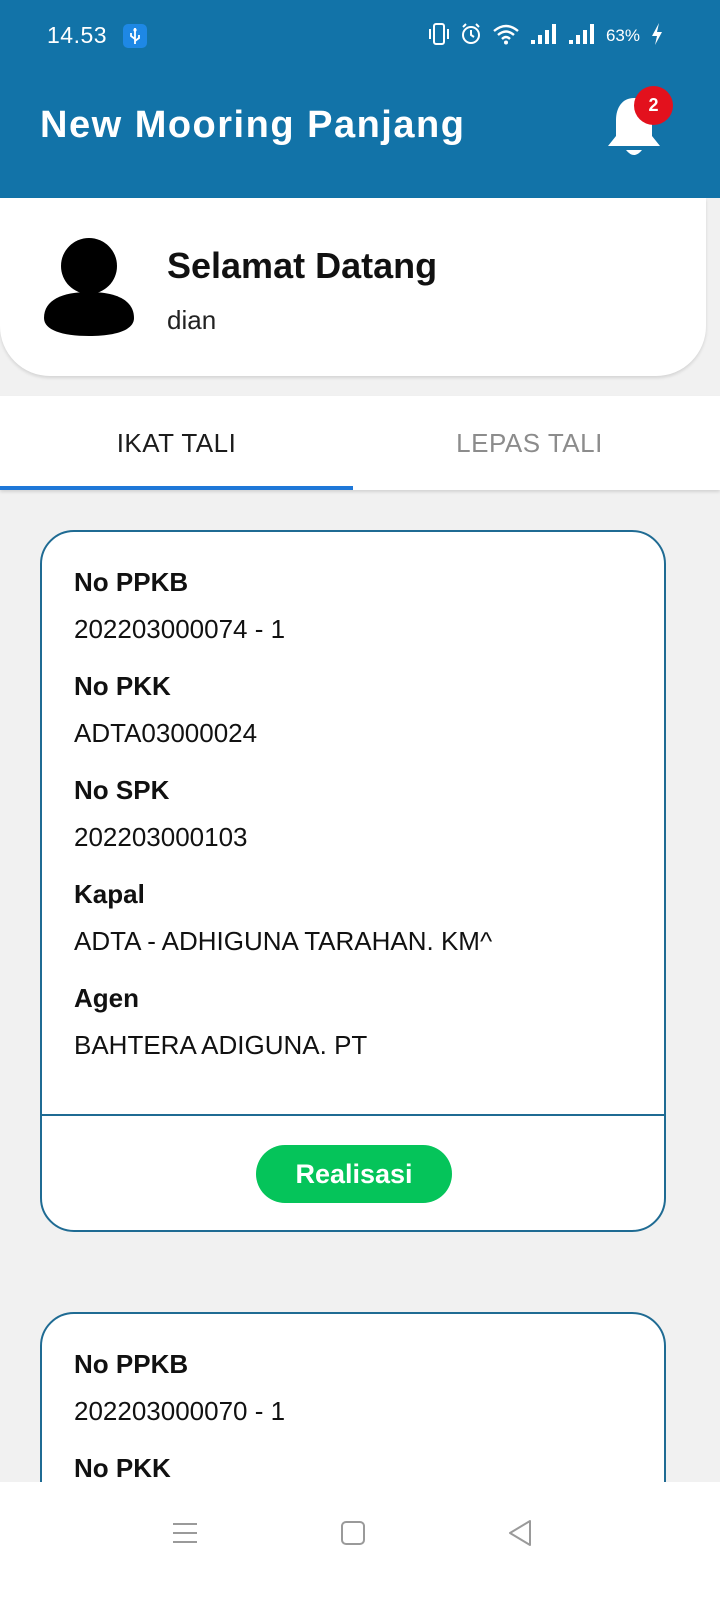  I want to click on status-time: 14.53, so click(77, 35).